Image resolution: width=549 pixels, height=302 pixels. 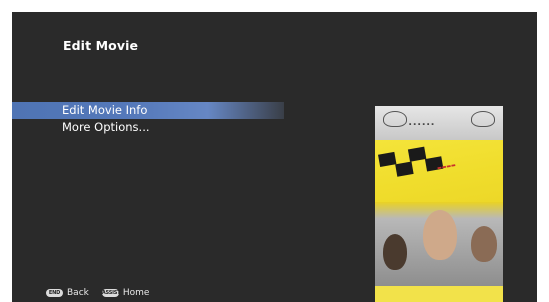 What do you see at coordinates (111, 293) in the screenshot?
I see `assist-key-icon: ASSIST` at bounding box center [111, 293].